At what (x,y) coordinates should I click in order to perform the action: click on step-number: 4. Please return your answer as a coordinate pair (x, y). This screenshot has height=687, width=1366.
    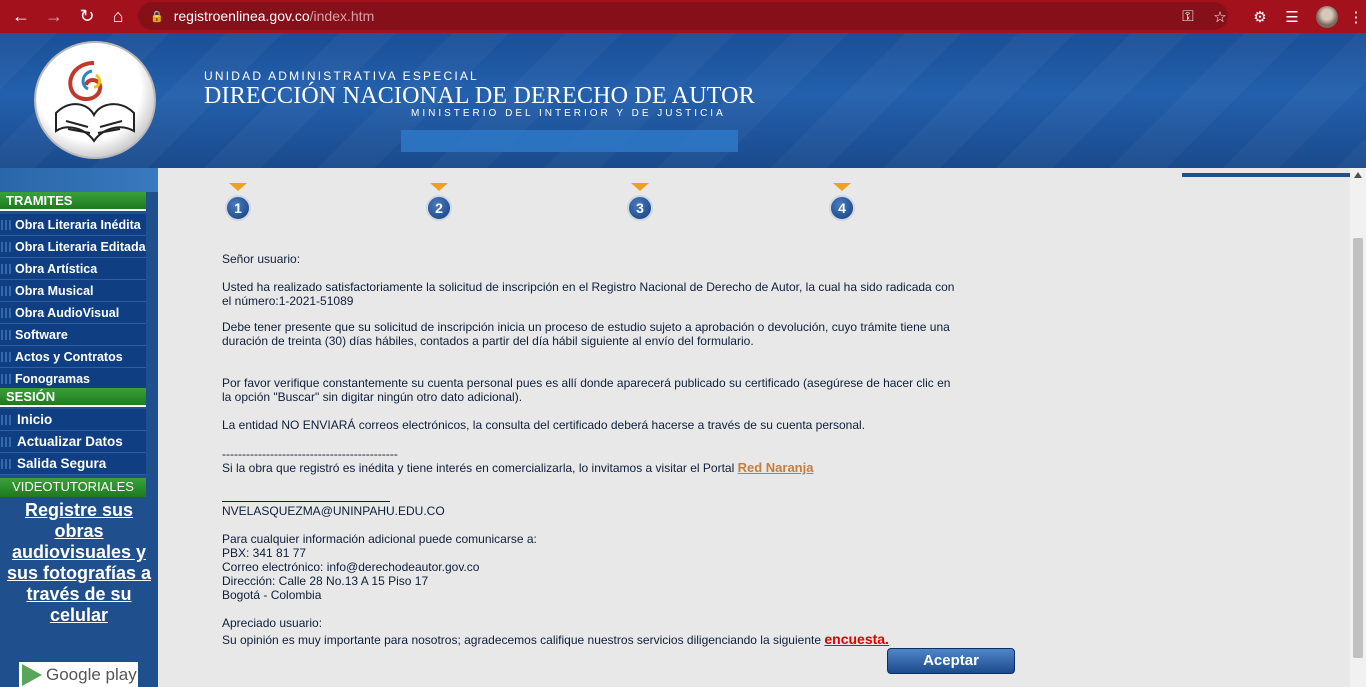
    Looking at the image, I should click on (842, 208).